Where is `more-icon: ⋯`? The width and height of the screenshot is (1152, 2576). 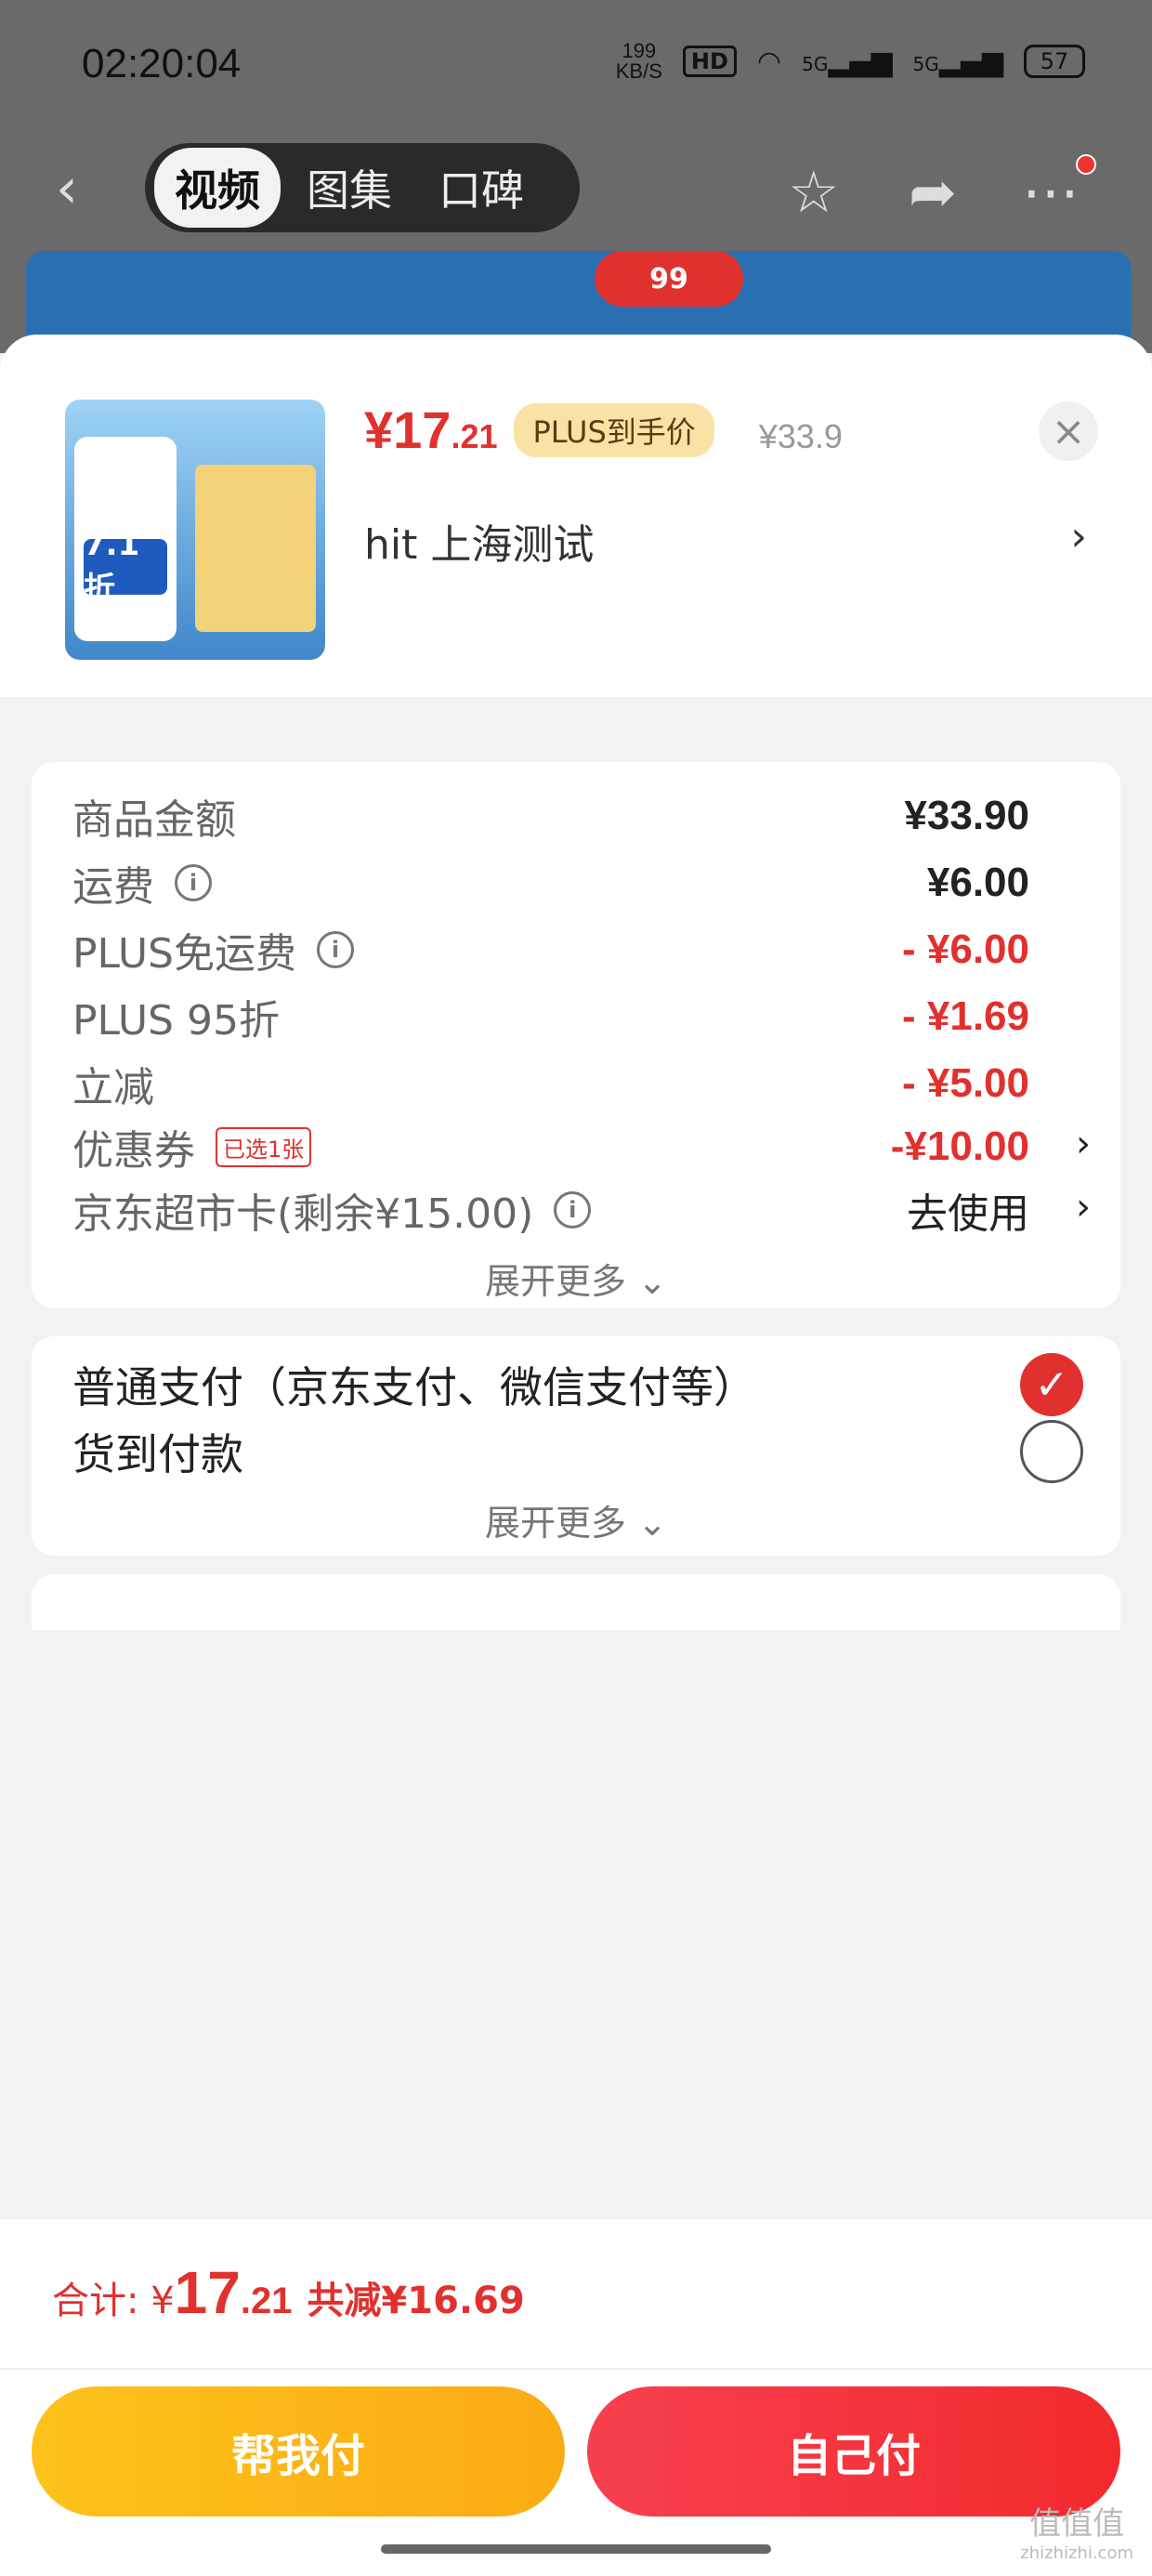
more-icon: ⋯ is located at coordinates (1051, 192).